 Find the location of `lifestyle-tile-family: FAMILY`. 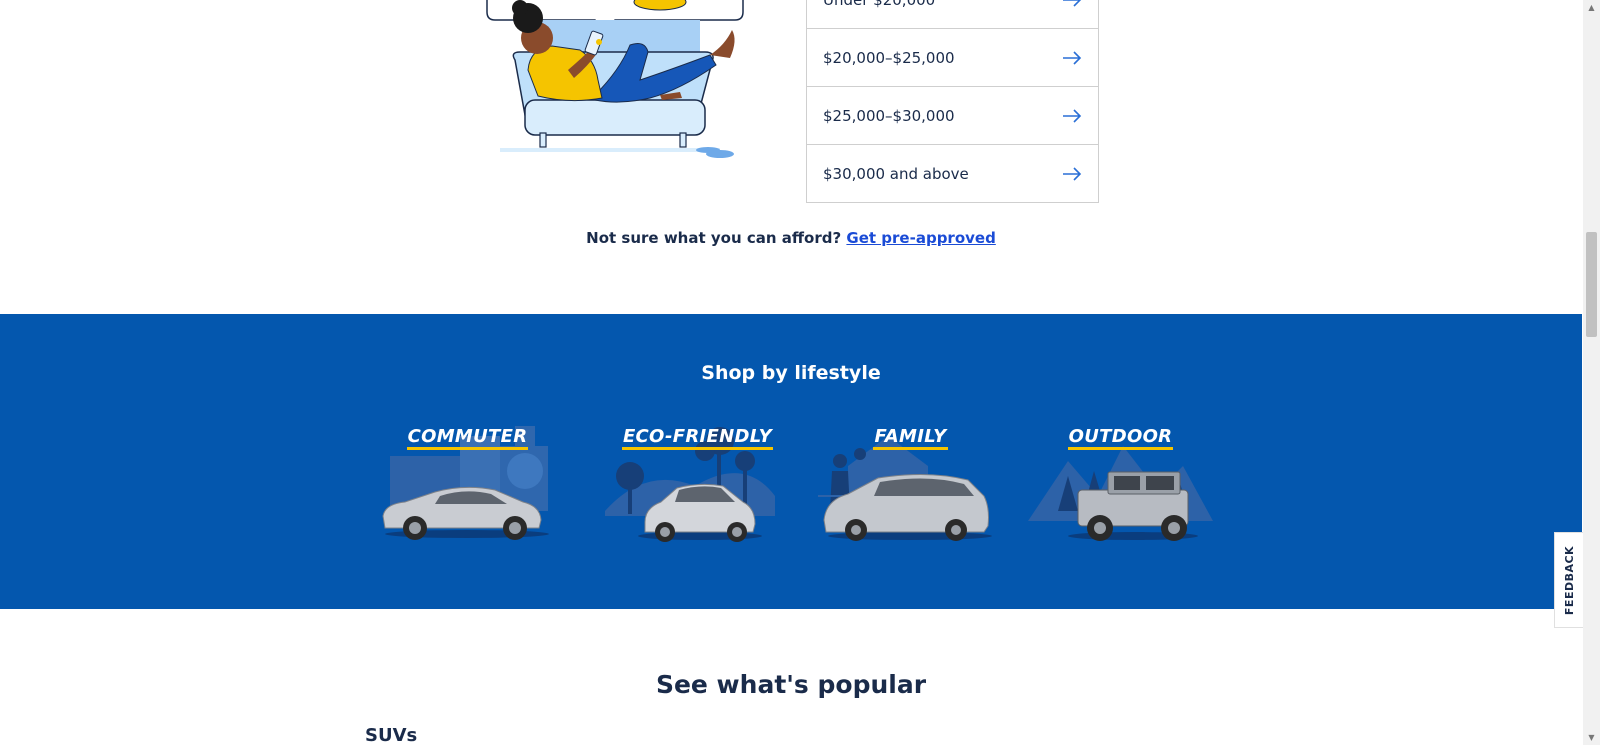

lifestyle-tile-family: FAMILY is located at coordinates (910, 481).